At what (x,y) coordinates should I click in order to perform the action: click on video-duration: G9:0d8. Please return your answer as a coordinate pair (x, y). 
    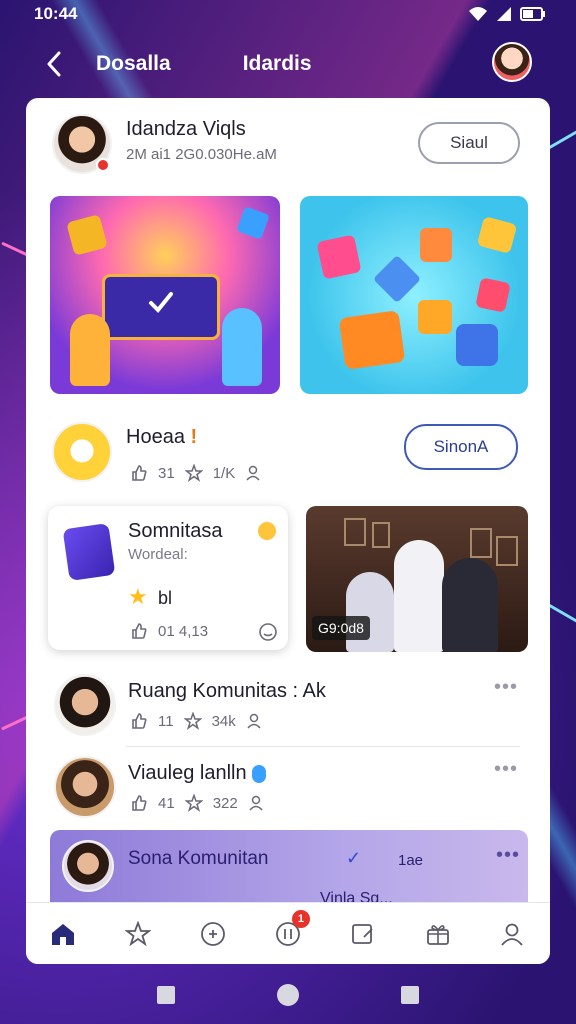
    Looking at the image, I should click on (341, 628).